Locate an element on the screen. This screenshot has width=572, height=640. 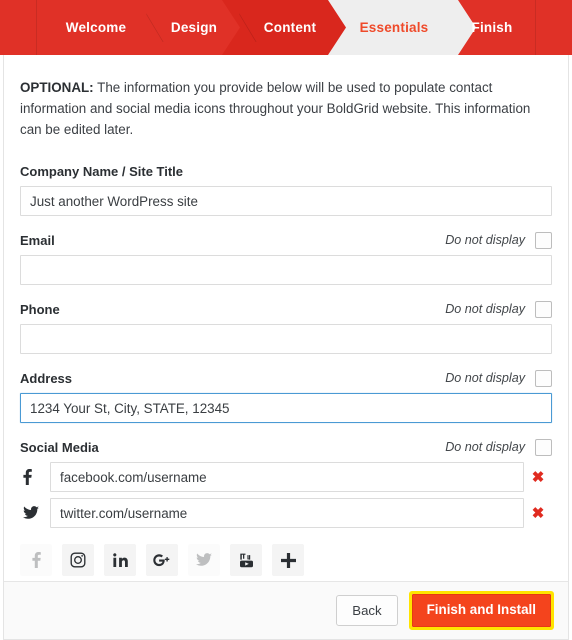
phone-input is located at coordinates (286, 339).